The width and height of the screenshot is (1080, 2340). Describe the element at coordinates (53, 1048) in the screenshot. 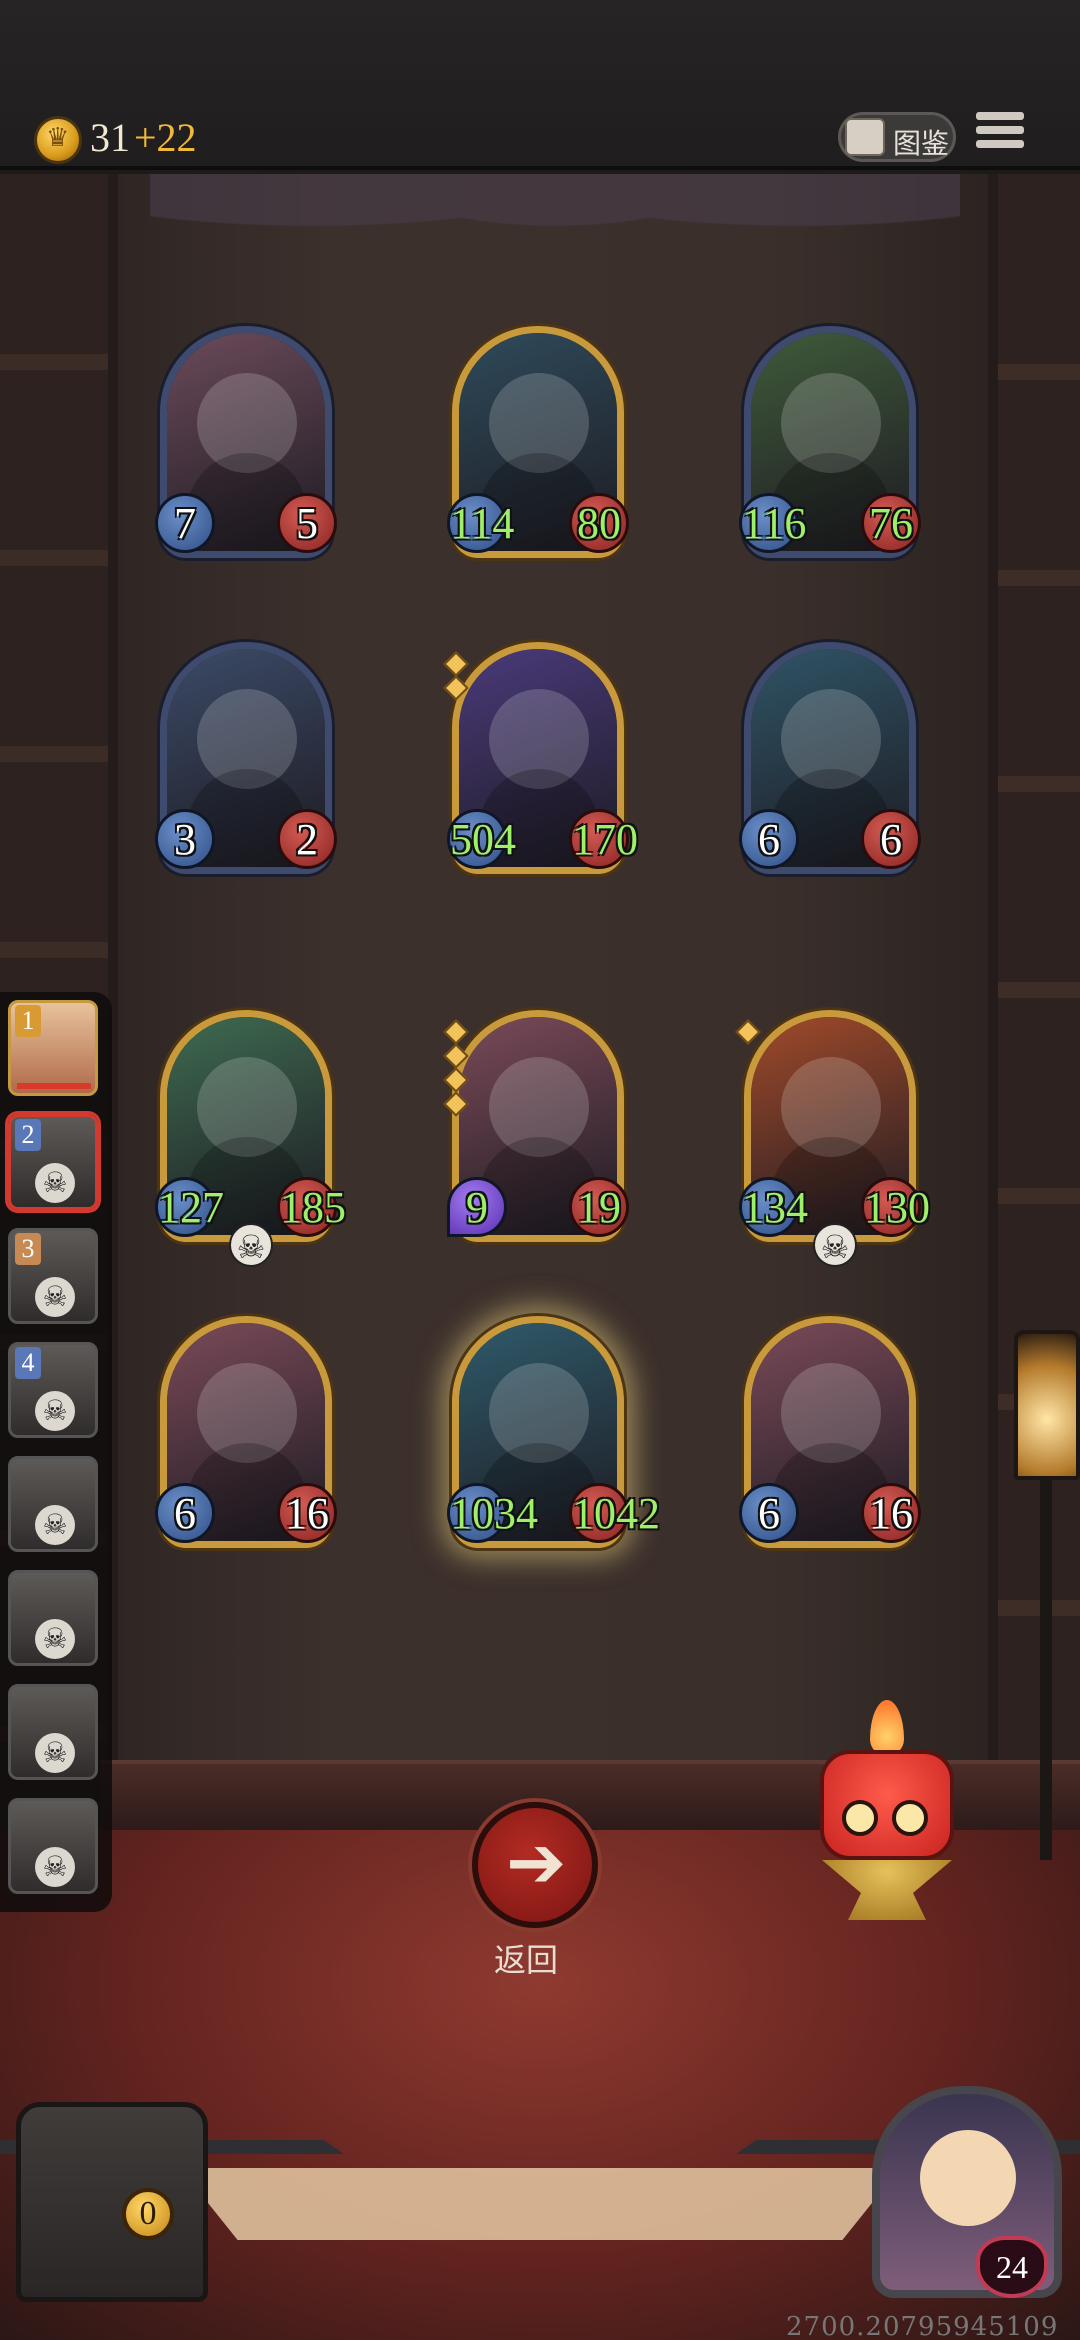

I see `history-opponent-item: 1` at that location.